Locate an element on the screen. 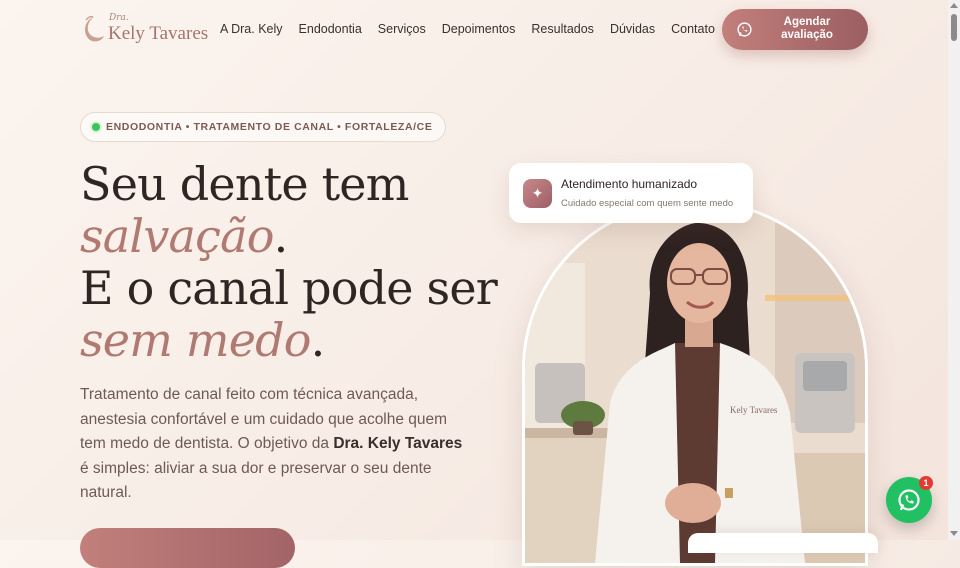 The width and height of the screenshot is (960, 568). card-subtitle: Cuidado especial com quem sente medo is located at coordinates (647, 203).